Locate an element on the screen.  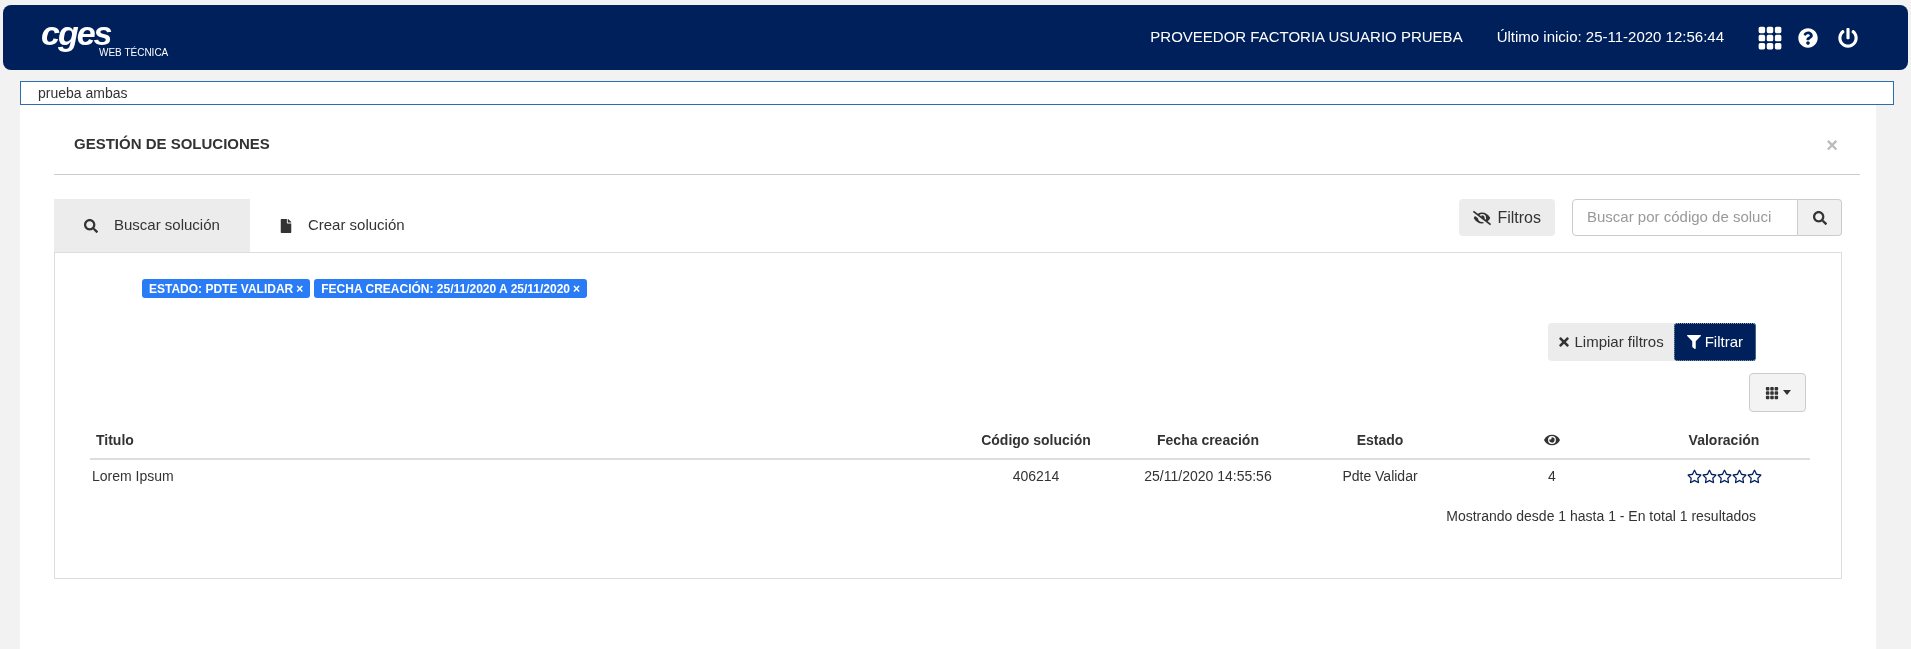
caret-icon is located at coordinates (1786, 392).